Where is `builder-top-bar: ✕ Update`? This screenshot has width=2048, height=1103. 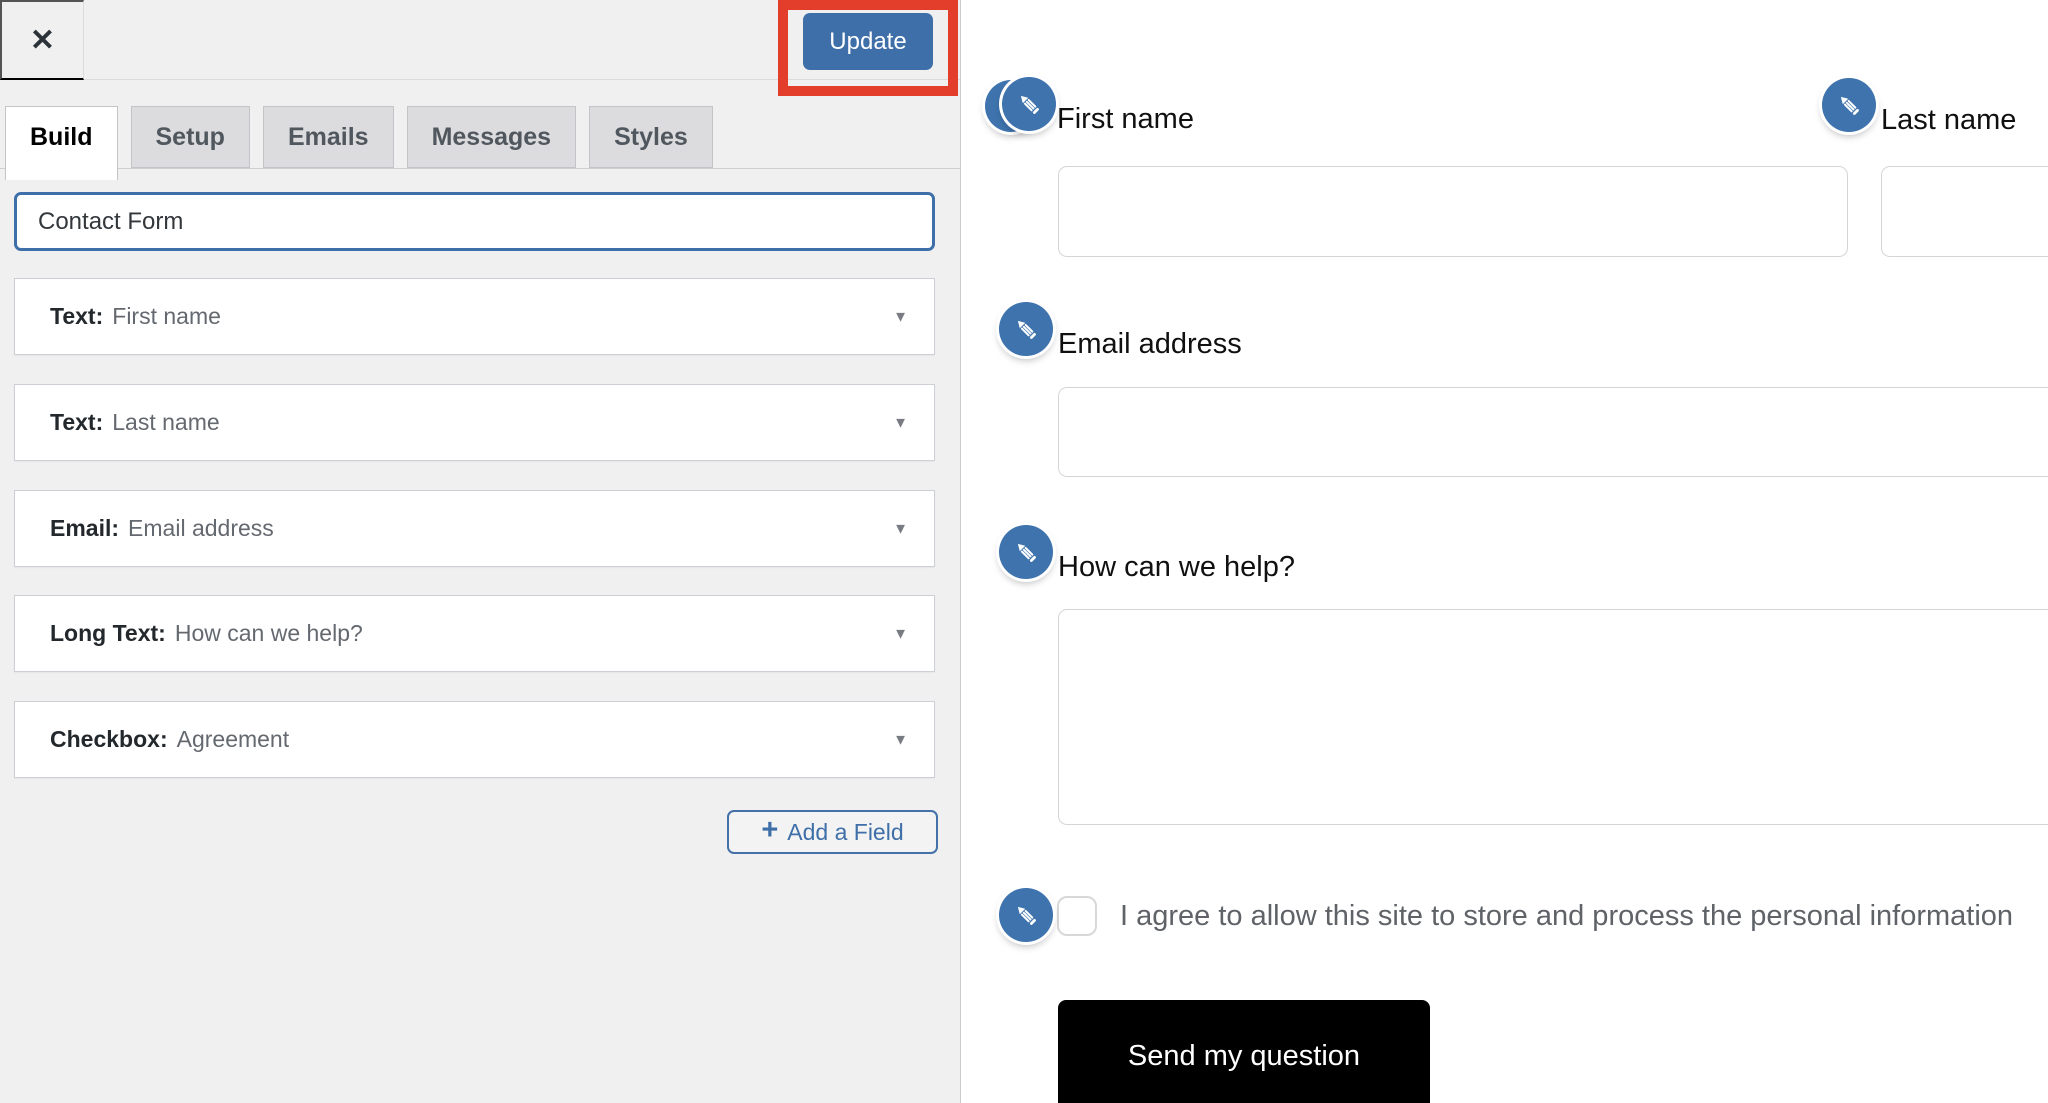
builder-top-bar: ✕ Update is located at coordinates (480, 48).